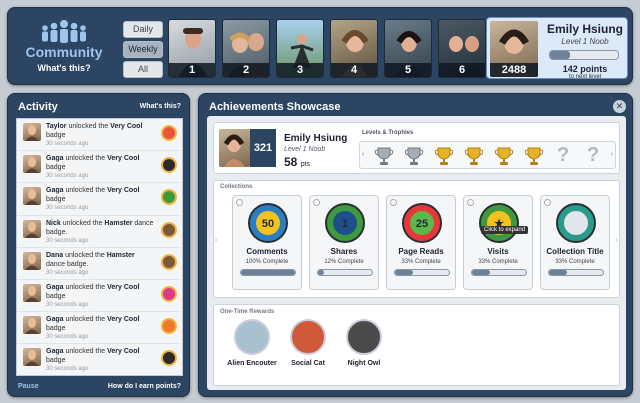  What do you see at coordinates (144, 386) in the screenshot?
I see `earn-points-link: How do I earn points?` at bounding box center [144, 386].